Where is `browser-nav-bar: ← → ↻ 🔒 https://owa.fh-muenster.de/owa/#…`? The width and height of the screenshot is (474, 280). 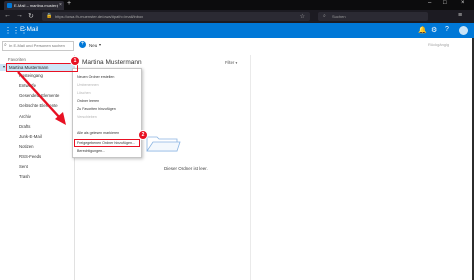 browser-nav-bar: ← → ↻ 🔒 https://owa.fh-muenster.de/owa/#… is located at coordinates (237, 16).